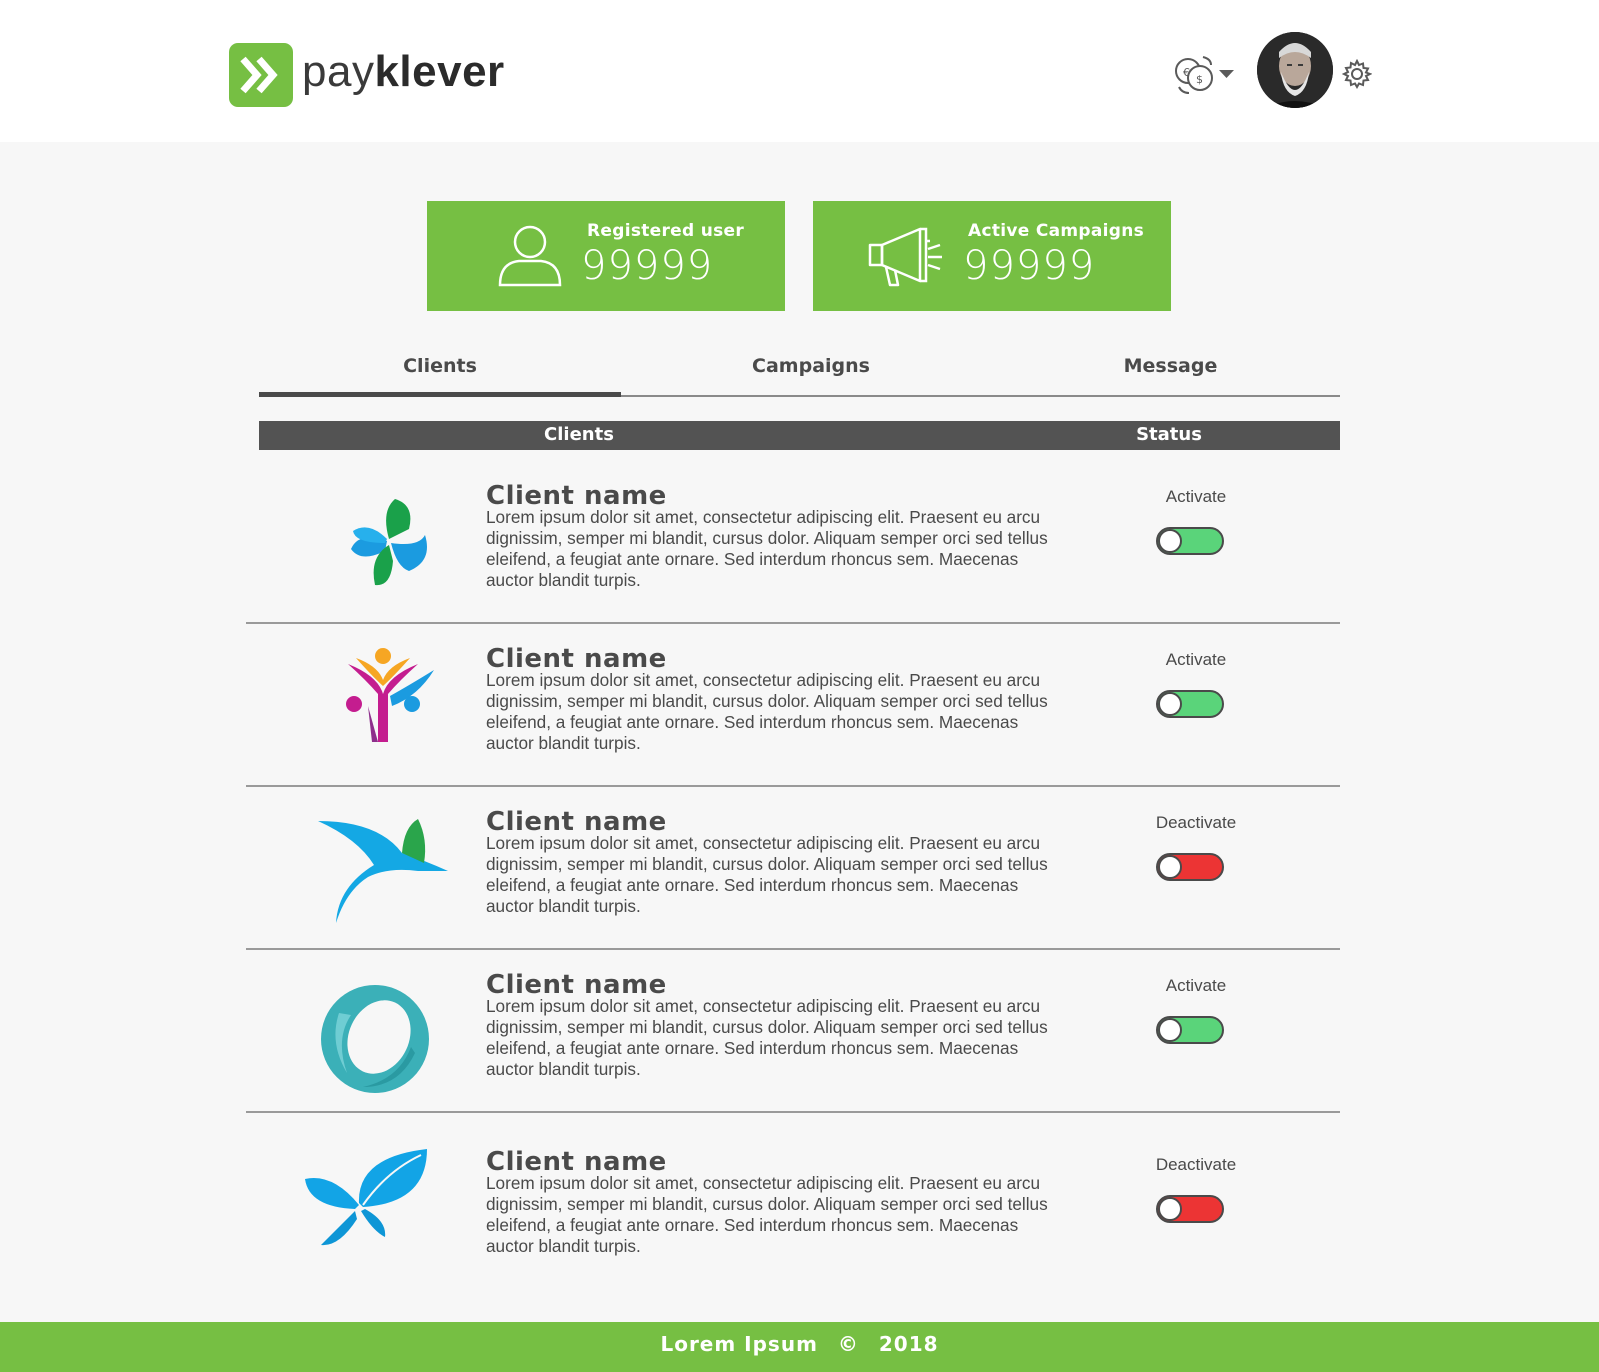 The image size is (1599, 1372). Describe the element at coordinates (666, 231) in the screenshot. I see `stat-label: Registered user` at that location.